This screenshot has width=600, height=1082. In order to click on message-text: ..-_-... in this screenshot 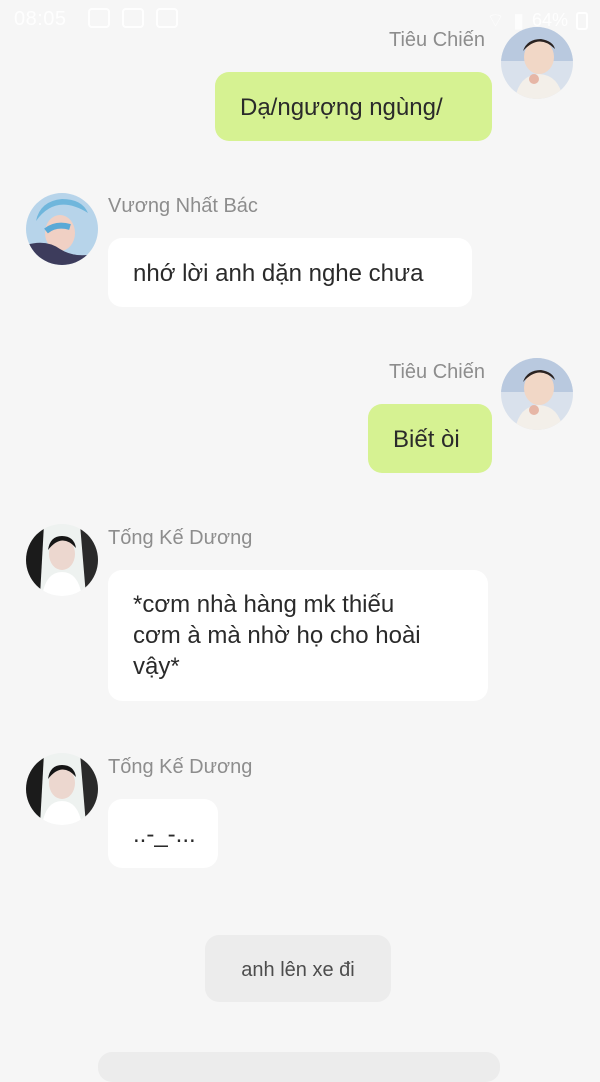, I will do `click(164, 834)`.